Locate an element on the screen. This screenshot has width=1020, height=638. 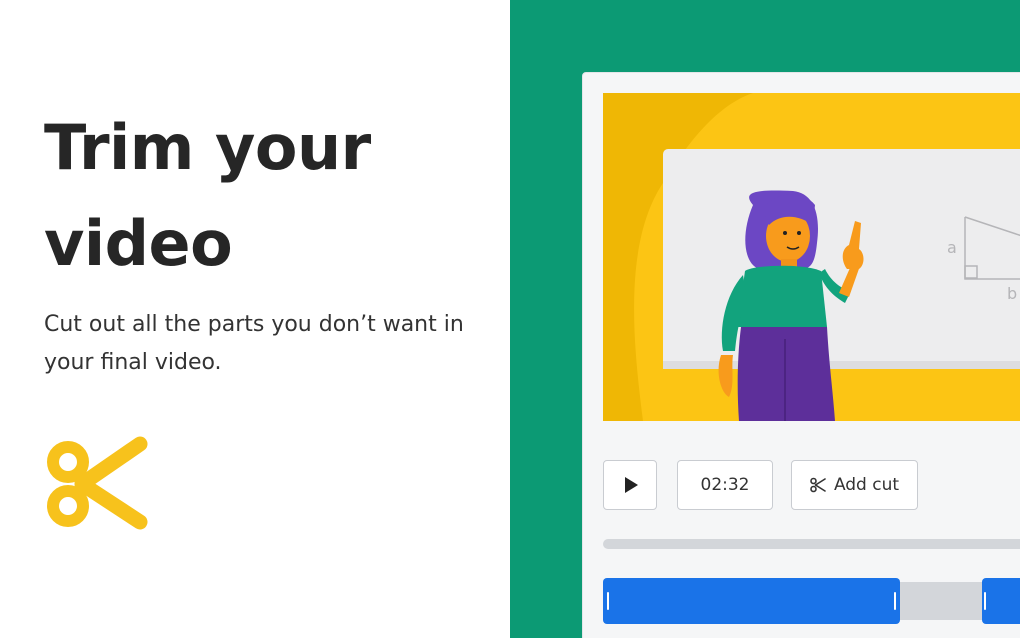
headline: Trim your video is located at coordinates (207, 195).